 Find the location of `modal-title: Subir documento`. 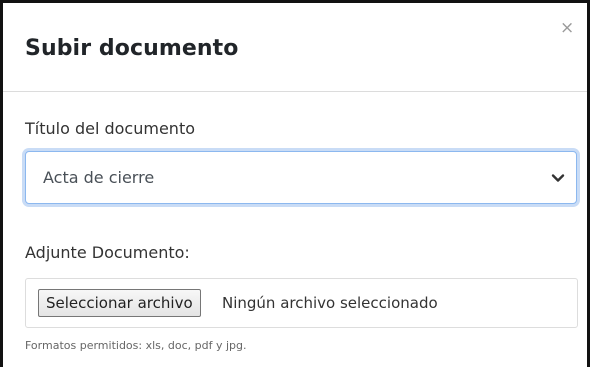

modal-title: Subir documento is located at coordinates (132, 48).